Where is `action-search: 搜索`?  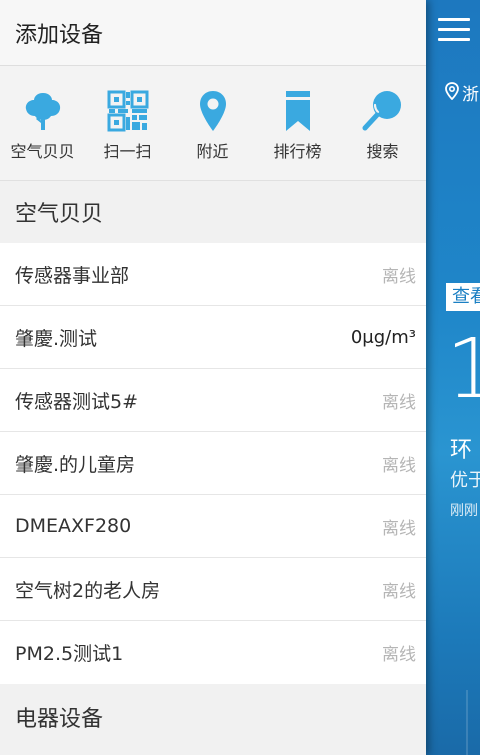
action-search: 搜索 is located at coordinates (382, 114).